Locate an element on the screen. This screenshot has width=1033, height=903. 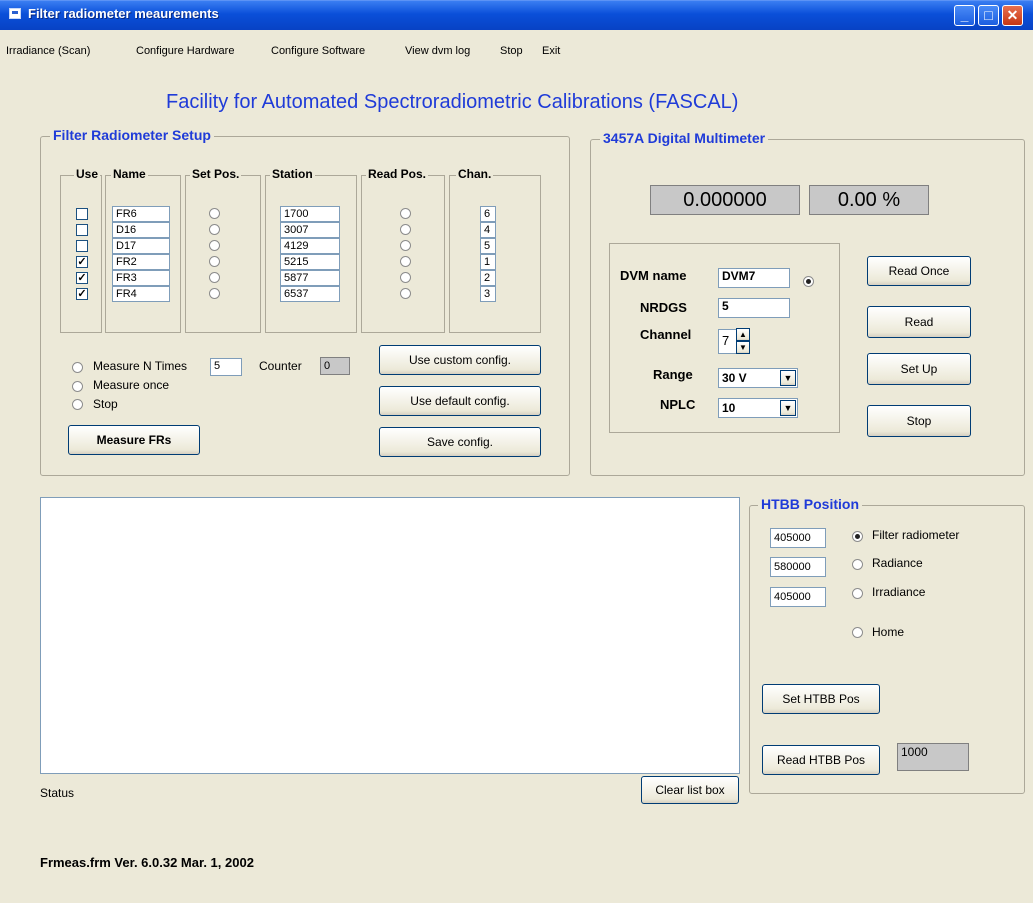
counter-value: 0 is located at coordinates (335, 366).